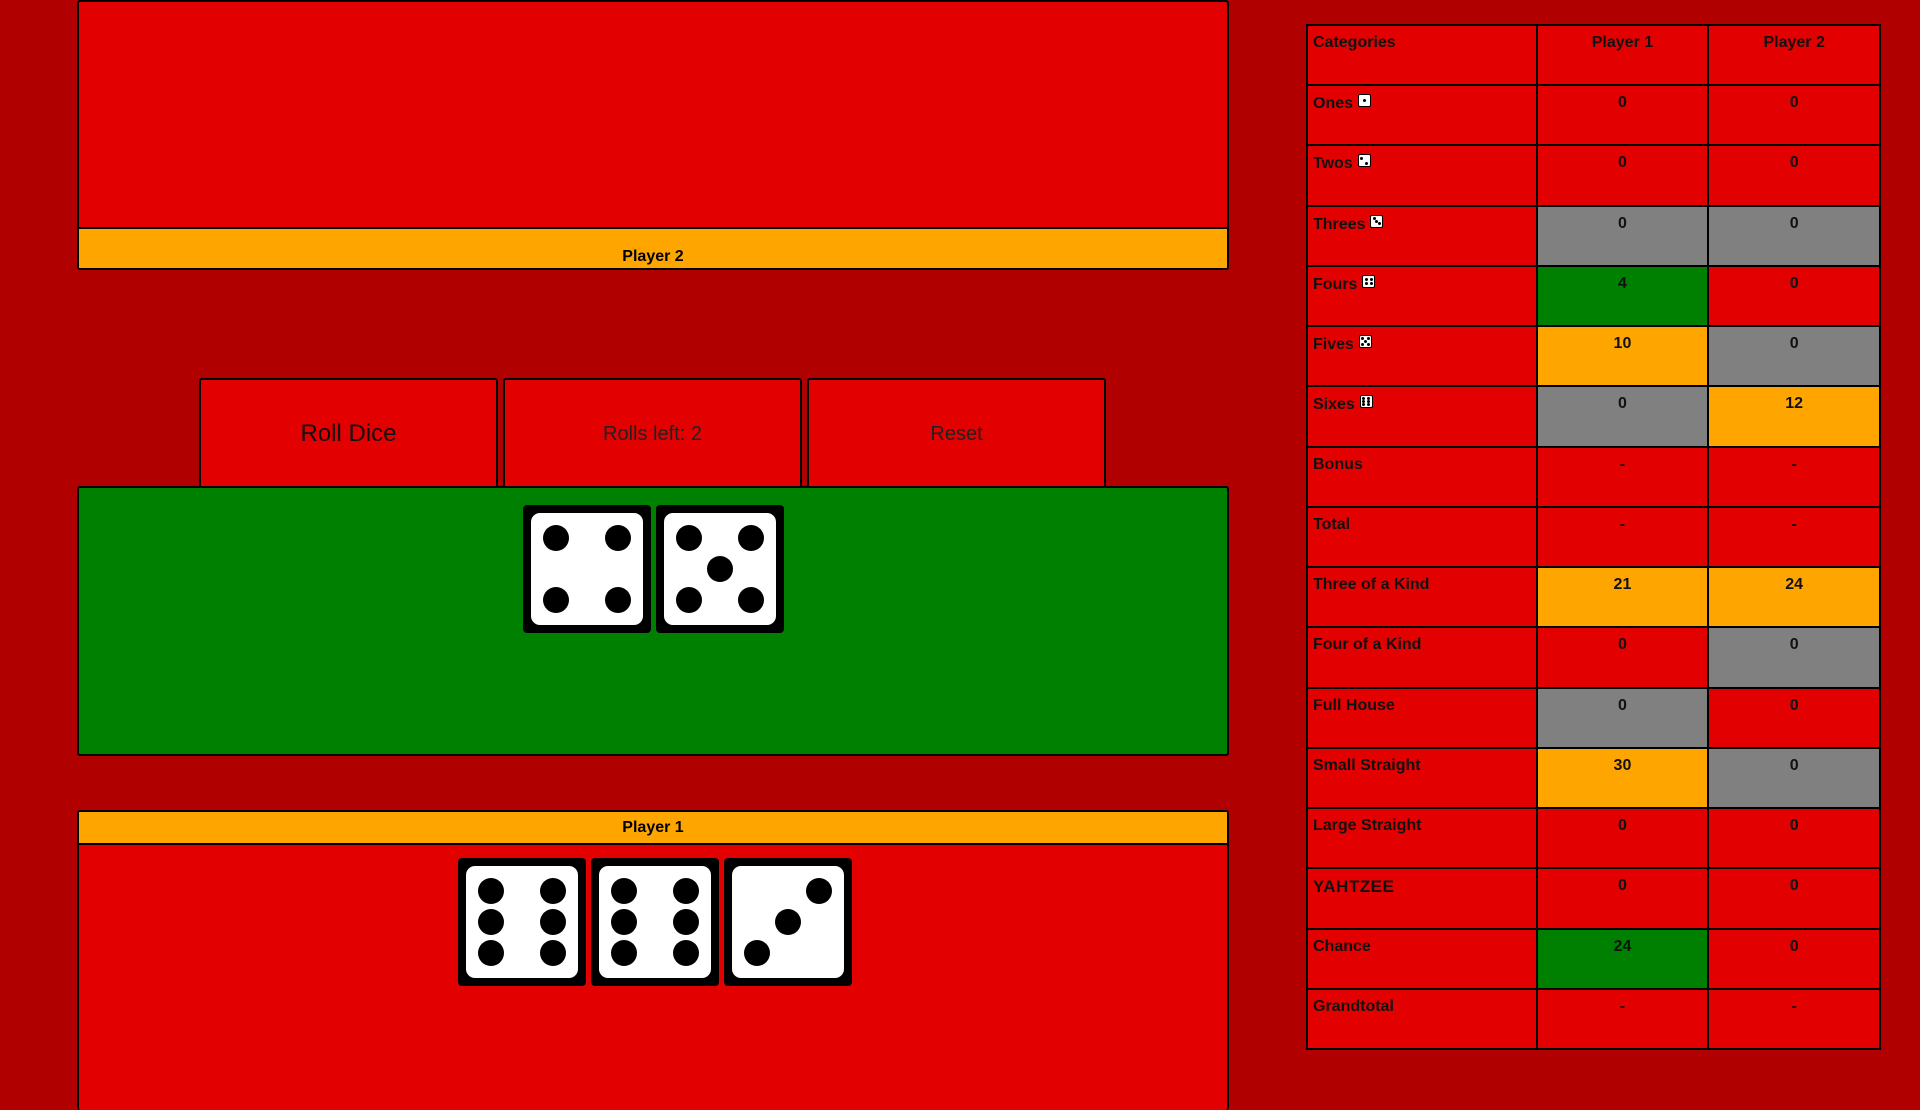  I want to click on score-row-threes: Threes 0 0, so click(1593, 235).